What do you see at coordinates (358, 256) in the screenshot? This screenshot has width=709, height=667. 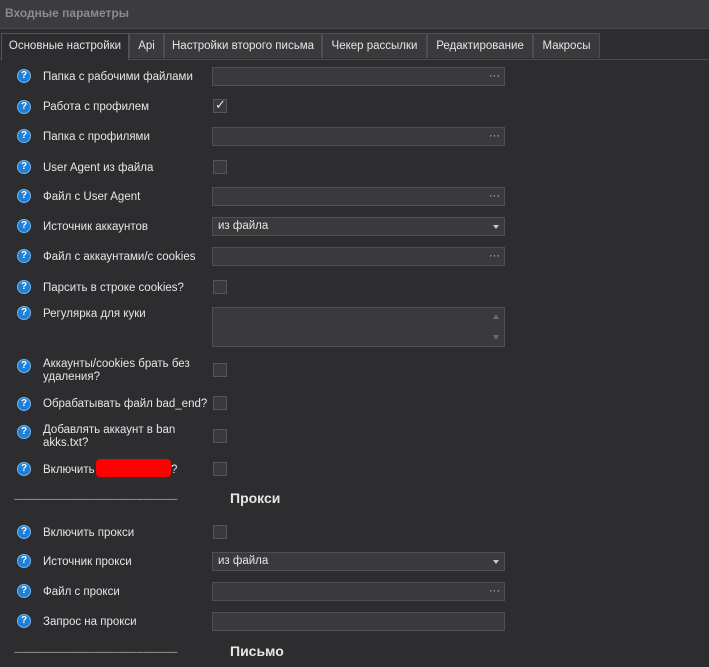 I see `accounts-file-input: ···` at bounding box center [358, 256].